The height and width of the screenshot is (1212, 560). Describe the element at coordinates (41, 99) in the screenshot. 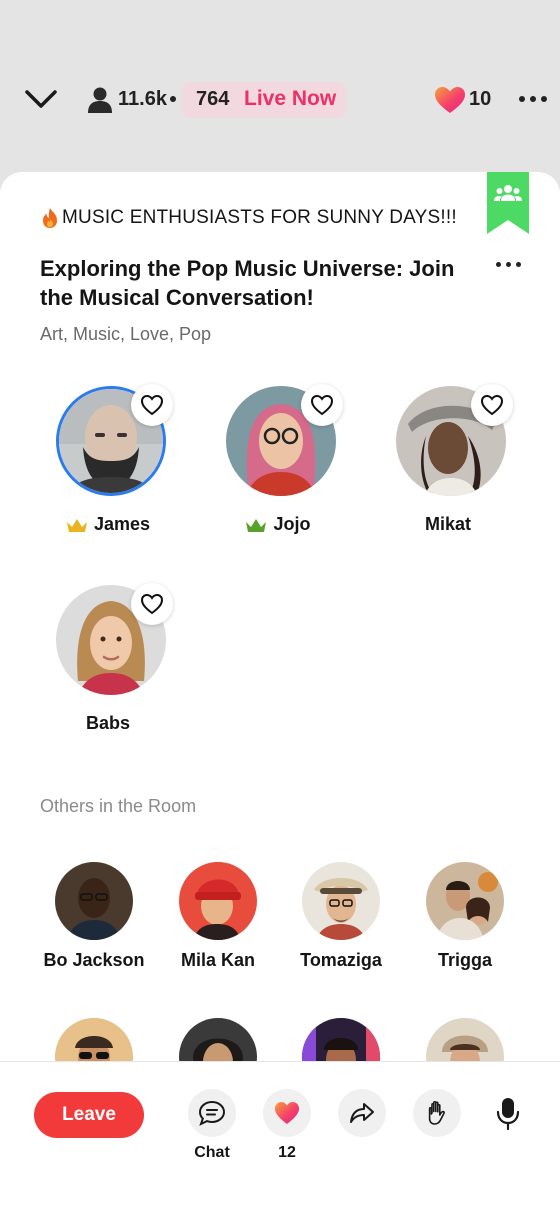

I see `chevron-down-icon` at that location.